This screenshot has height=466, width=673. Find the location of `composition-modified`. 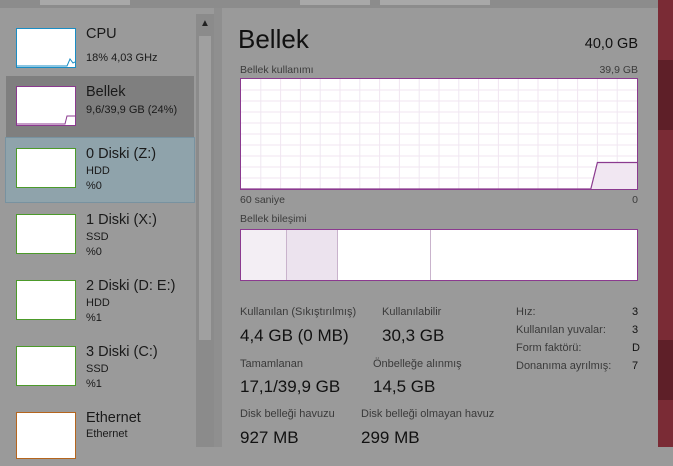

composition-modified is located at coordinates (312, 255).